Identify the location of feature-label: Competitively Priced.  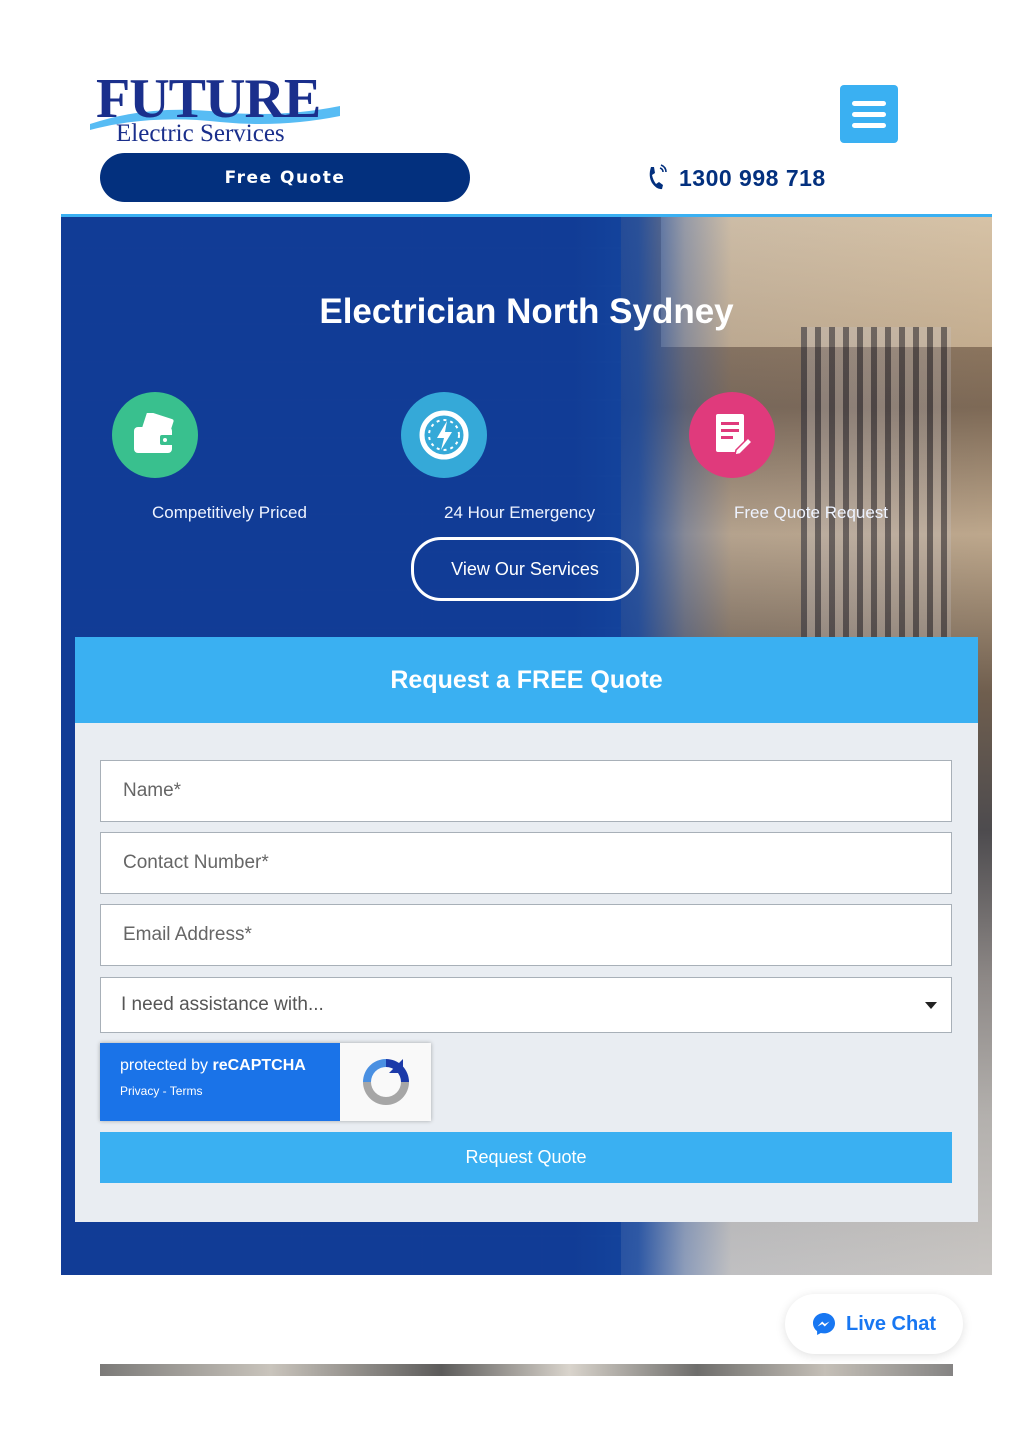
(229, 512).